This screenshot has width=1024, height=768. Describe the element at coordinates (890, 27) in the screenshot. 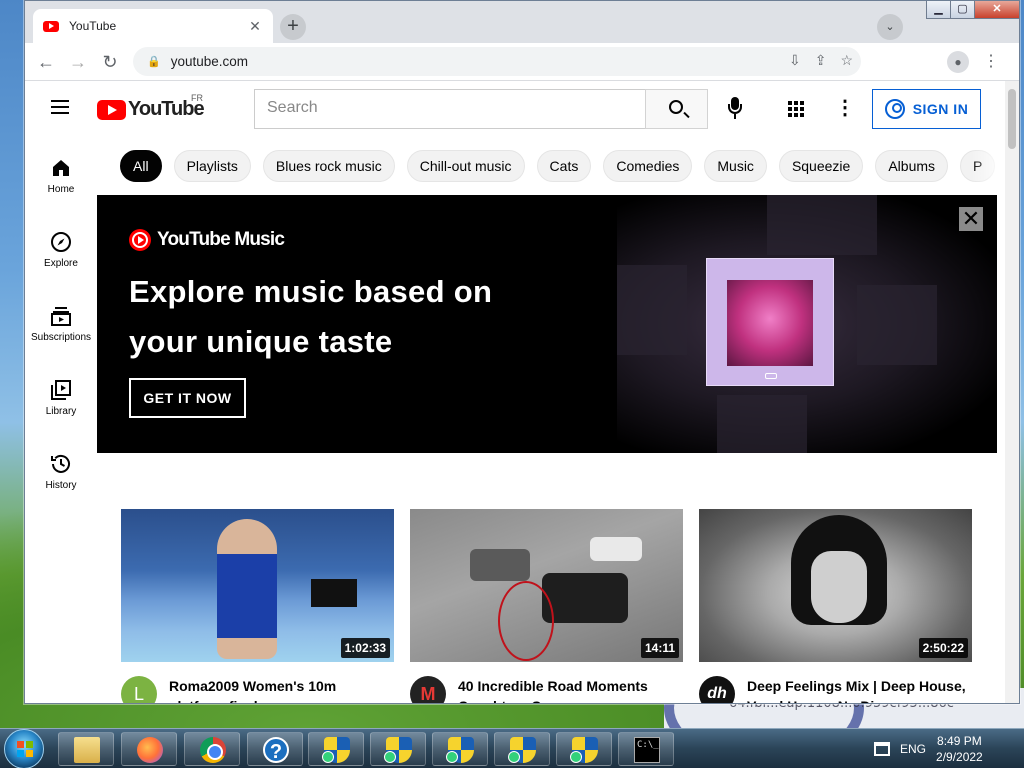

I see `tab-search-button: ⌄` at that location.